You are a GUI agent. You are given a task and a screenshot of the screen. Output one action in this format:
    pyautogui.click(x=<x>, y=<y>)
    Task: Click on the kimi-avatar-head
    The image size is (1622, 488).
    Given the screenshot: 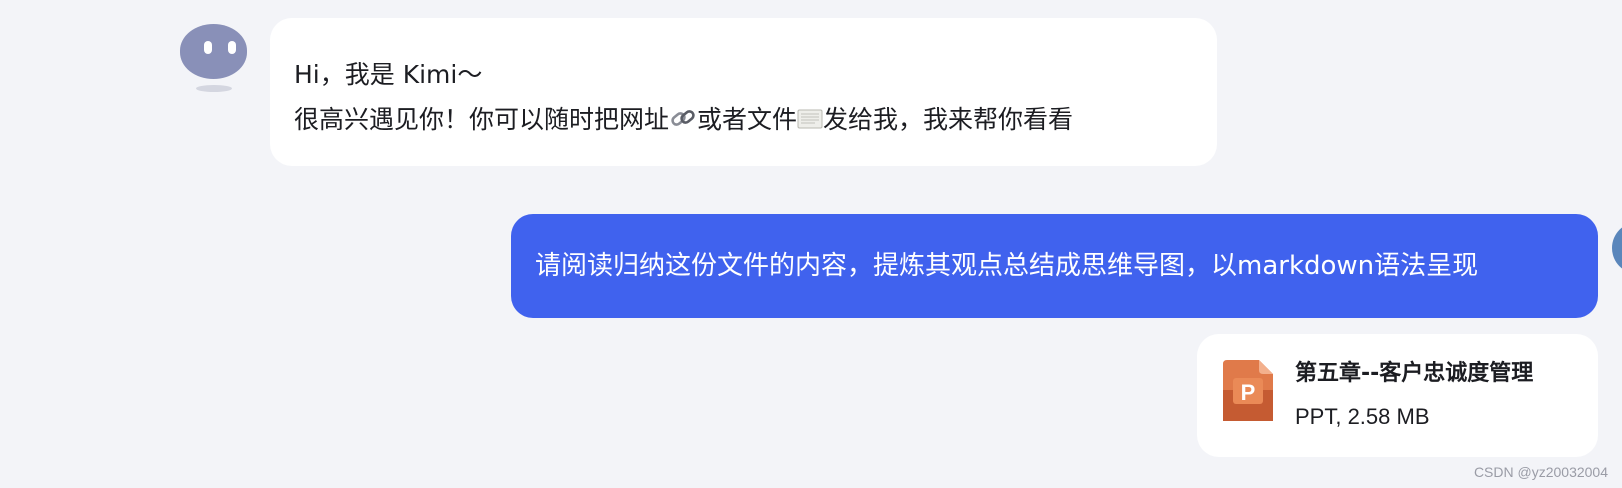 What is the action you would take?
    pyautogui.click(x=213, y=51)
    